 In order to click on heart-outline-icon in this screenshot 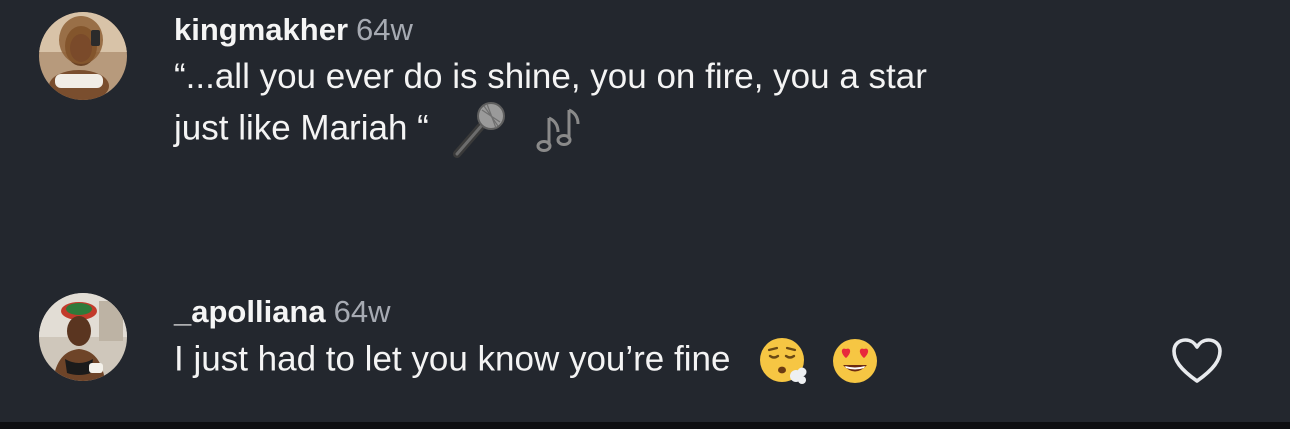, I will do `click(1197, 361)`.